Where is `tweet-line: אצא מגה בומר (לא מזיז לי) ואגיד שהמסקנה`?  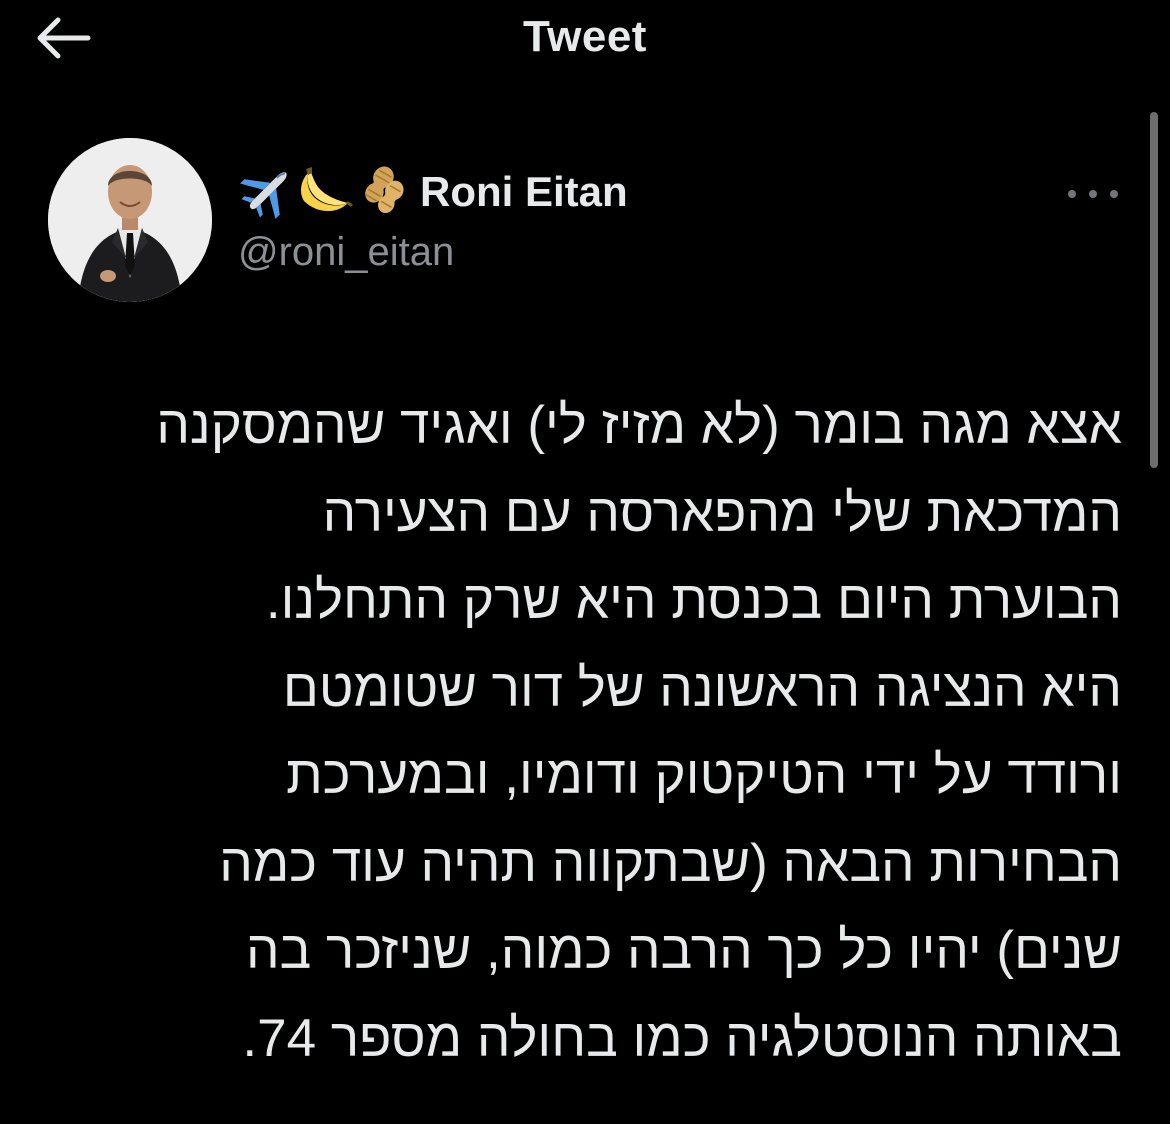
tweet-line: אצא מגה בומר (לא מזיז לי) ואגיד שהמסקנה is located at coordinates (639, 425).